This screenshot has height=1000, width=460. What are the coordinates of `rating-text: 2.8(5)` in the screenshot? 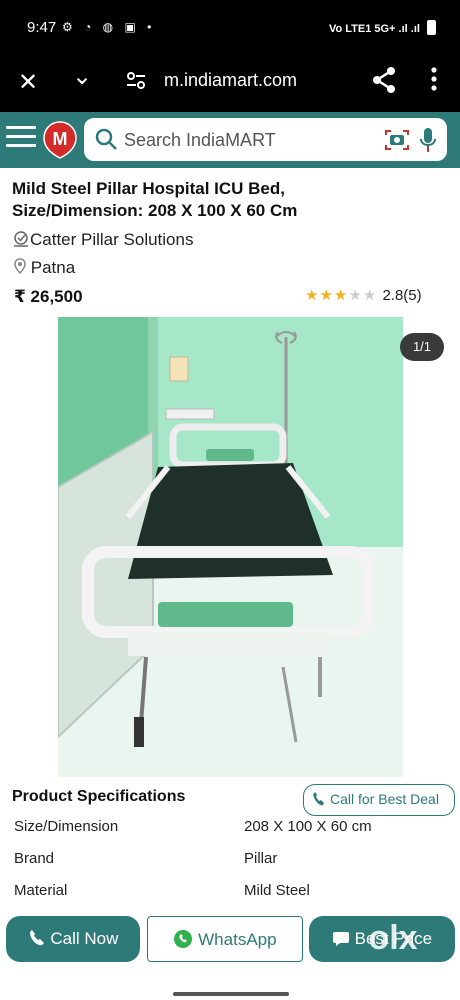 It's located at (402, 295).